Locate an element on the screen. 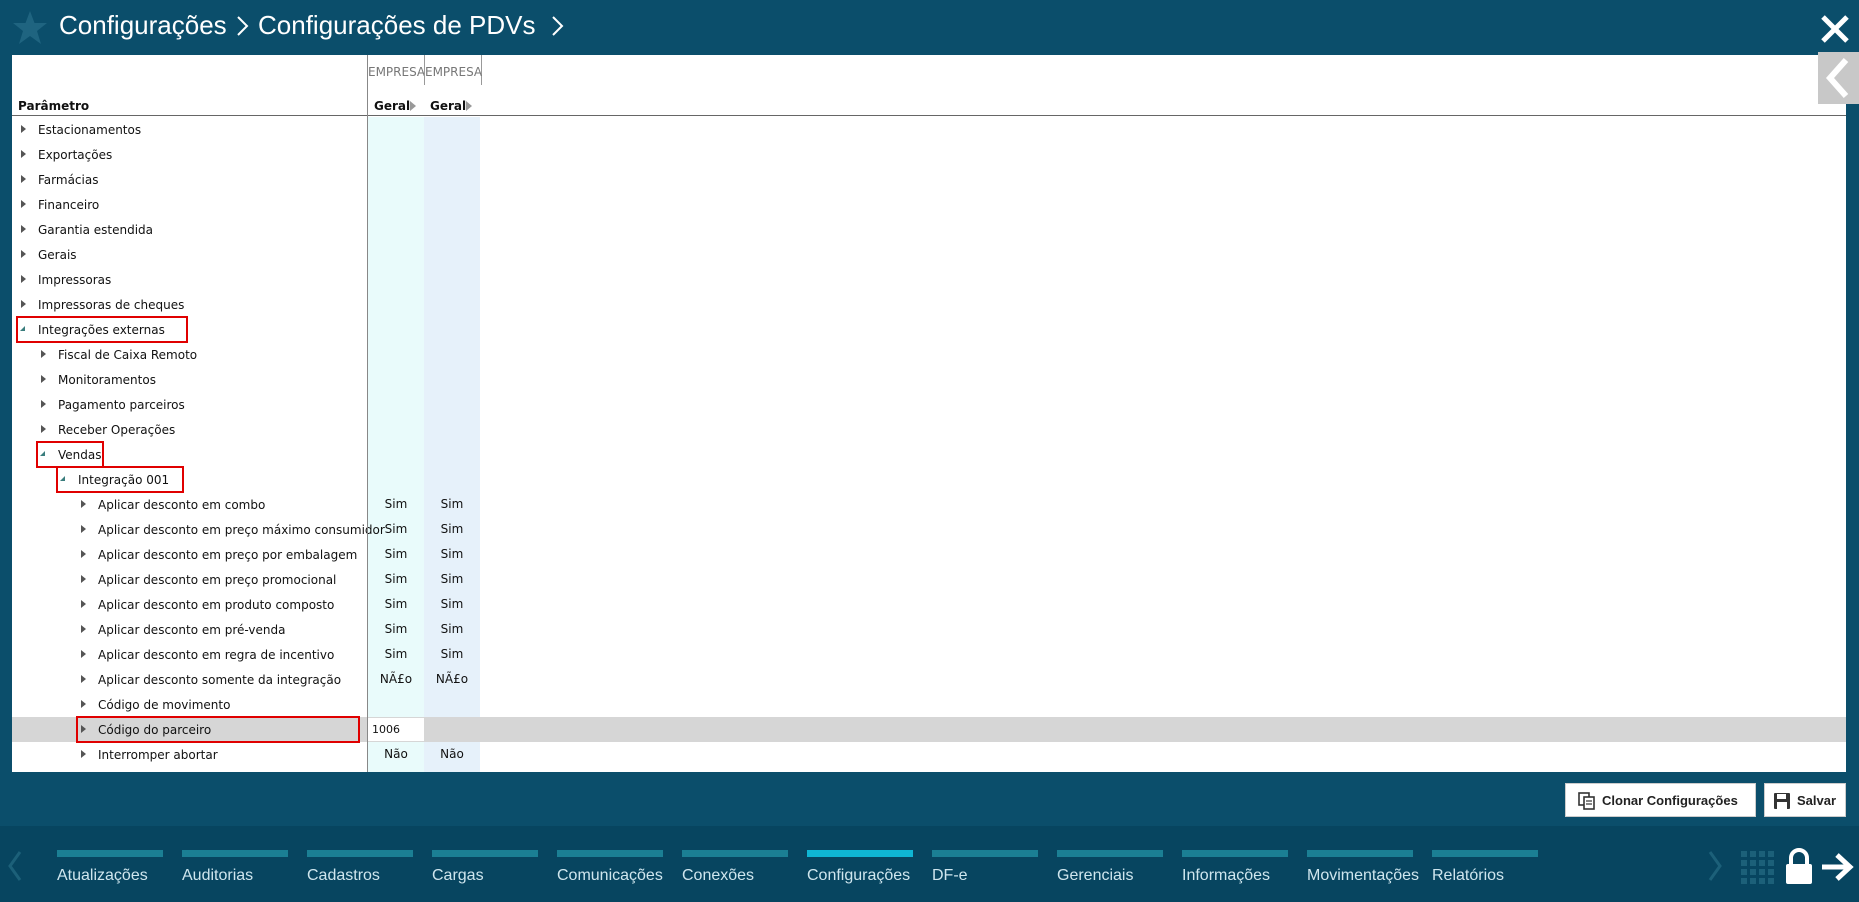 Image resolution: width=1859 pixels, height=902 pixels. tree-row: Aplicar desconto em combo Sim Sim is located at coordinates (929, 504).